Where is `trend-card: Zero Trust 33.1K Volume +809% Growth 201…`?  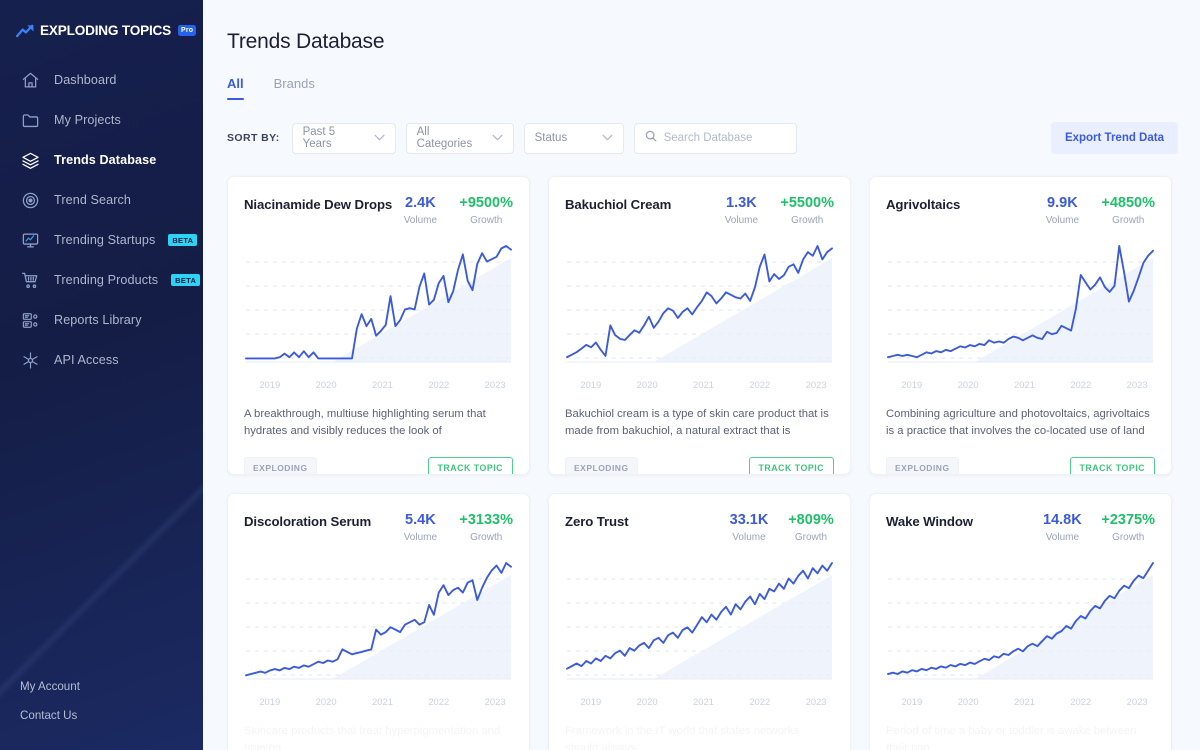 trend-card: Zero Trust 33.1K Volume +809% Growth 201… is located at coordinates (699, 621).